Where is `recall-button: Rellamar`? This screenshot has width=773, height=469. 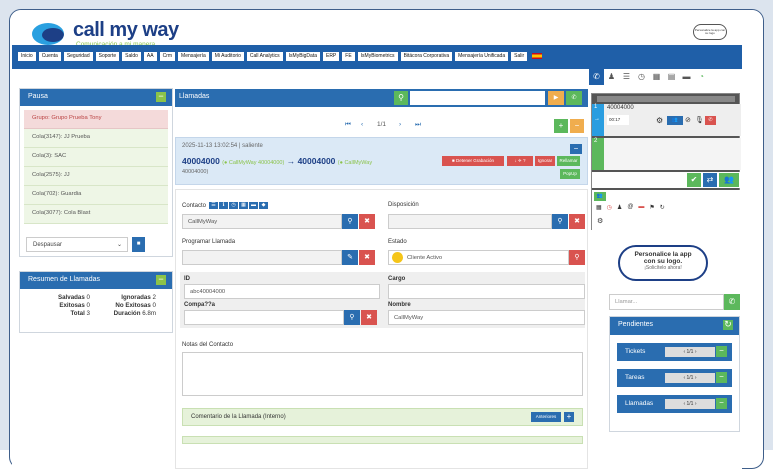 recall-button: Rellamar is located at coordinates (568, 161).